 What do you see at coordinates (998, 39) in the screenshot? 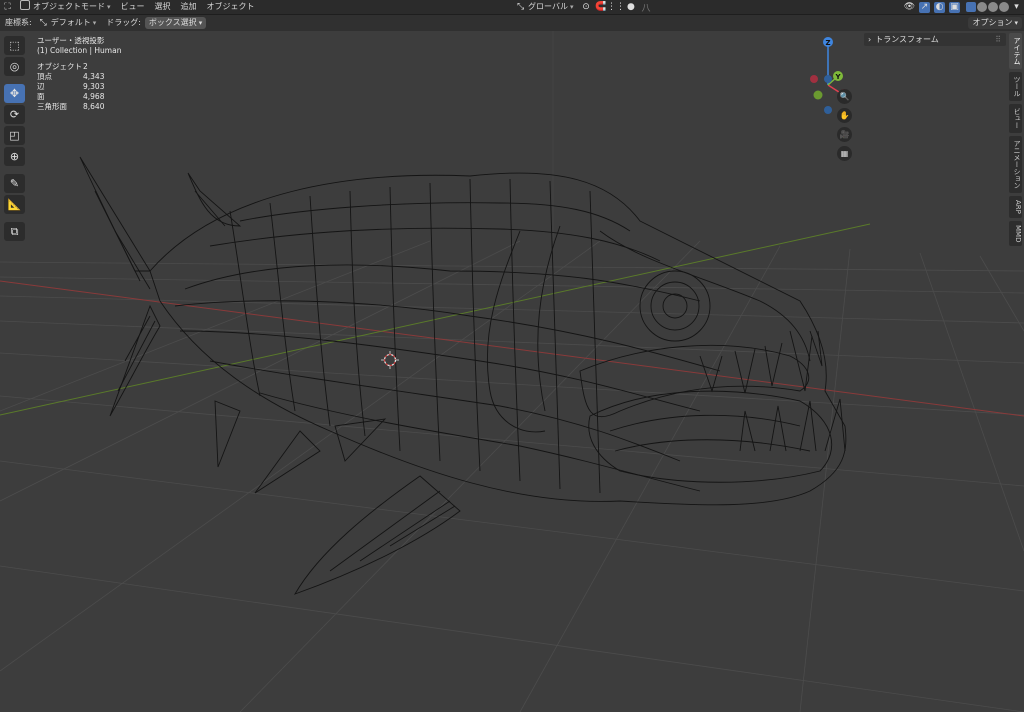
I see `drag-handle-icon: ⠿` at bounding box center [998, 39].